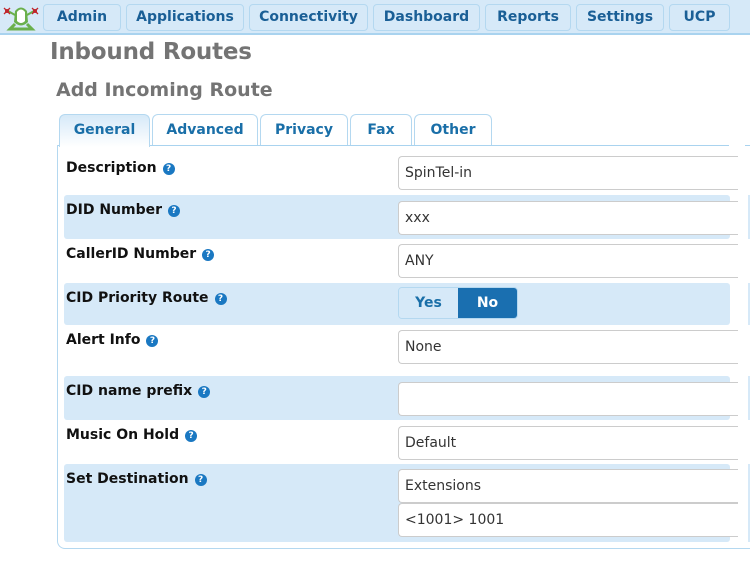  I want to click on cid-name-prefix-label: CID name prefix, so click(129, 391).